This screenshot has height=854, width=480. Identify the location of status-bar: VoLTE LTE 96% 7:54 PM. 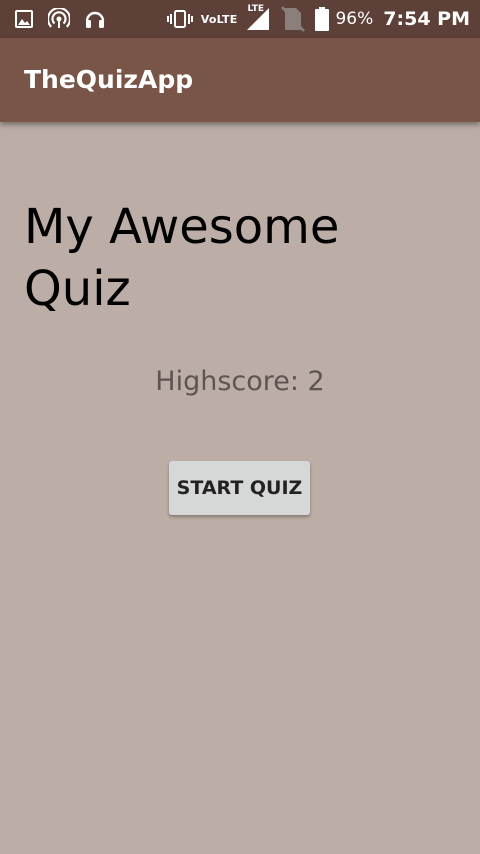
(240, 19).